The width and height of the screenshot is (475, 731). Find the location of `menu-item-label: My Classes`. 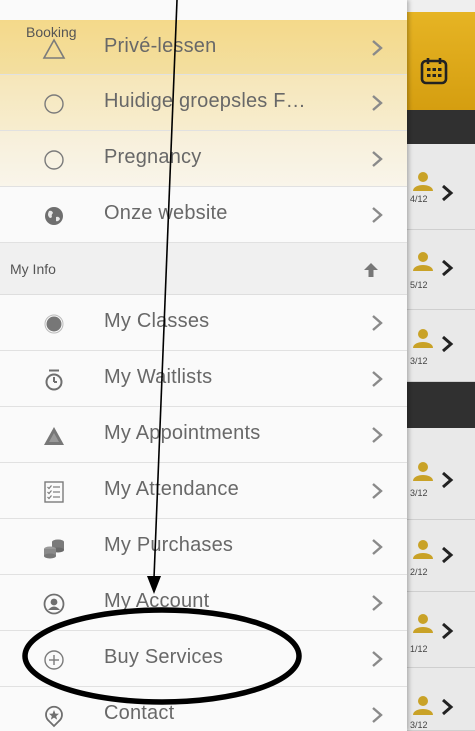

menu-item-label: My Classes is located at coordinates (157, 321).